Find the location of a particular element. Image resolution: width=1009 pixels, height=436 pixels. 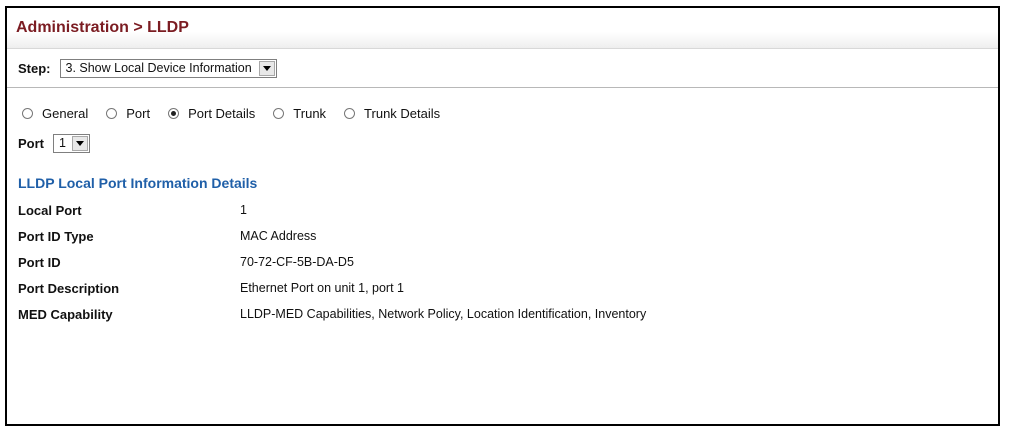

step-select-value: 3. Show Local Device Information is located at coordinates (158, 68).